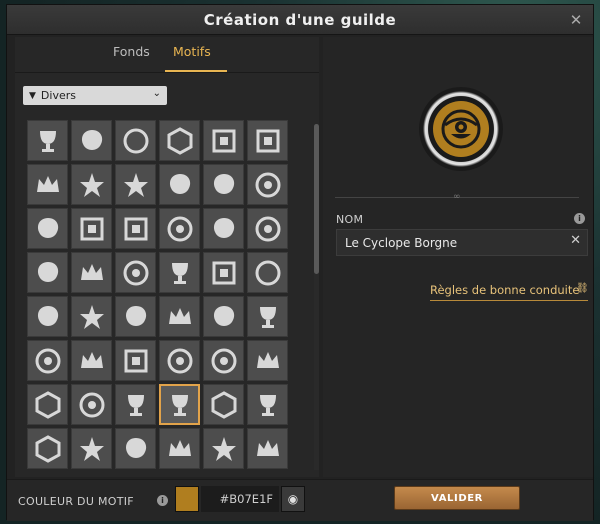  What do you see at coordinates (167, 55) in the screenshot?
I see `tabs: Fonds Motifs` at bounding box center [167, 55].